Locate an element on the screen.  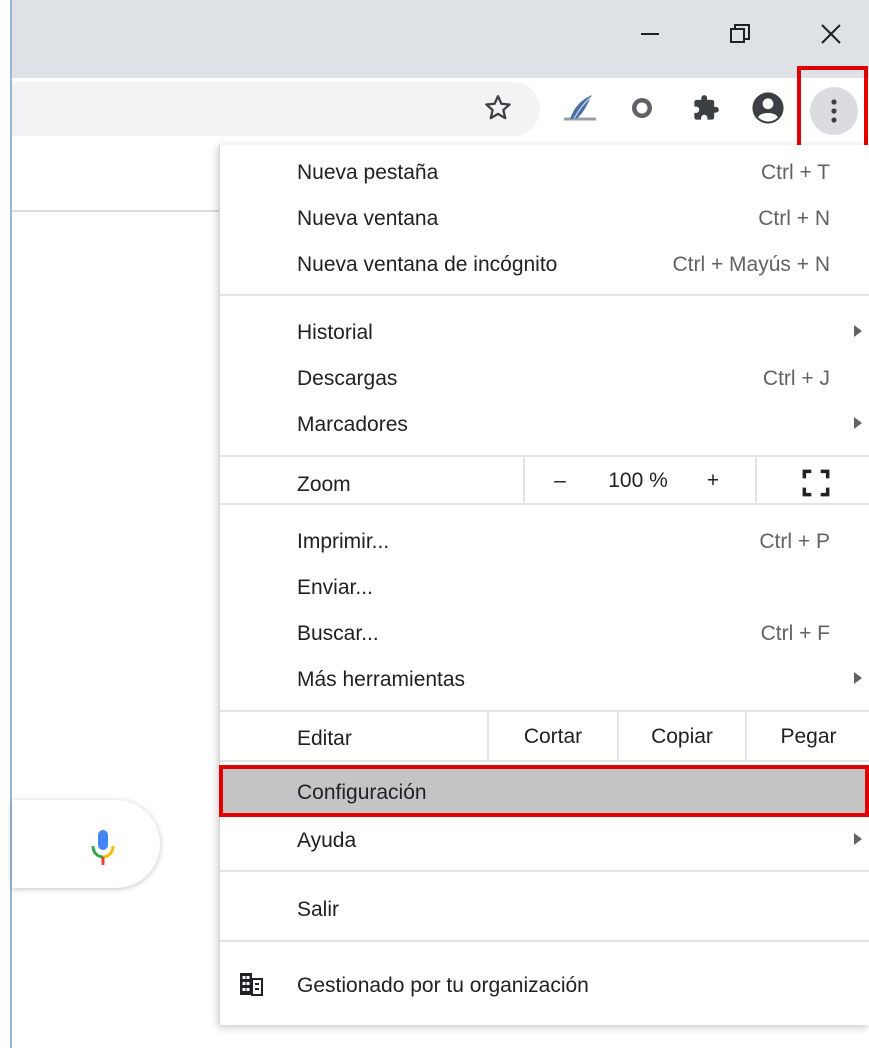
menu-item-shortcut: Ctrl + P is located at coordinates (794, 541).